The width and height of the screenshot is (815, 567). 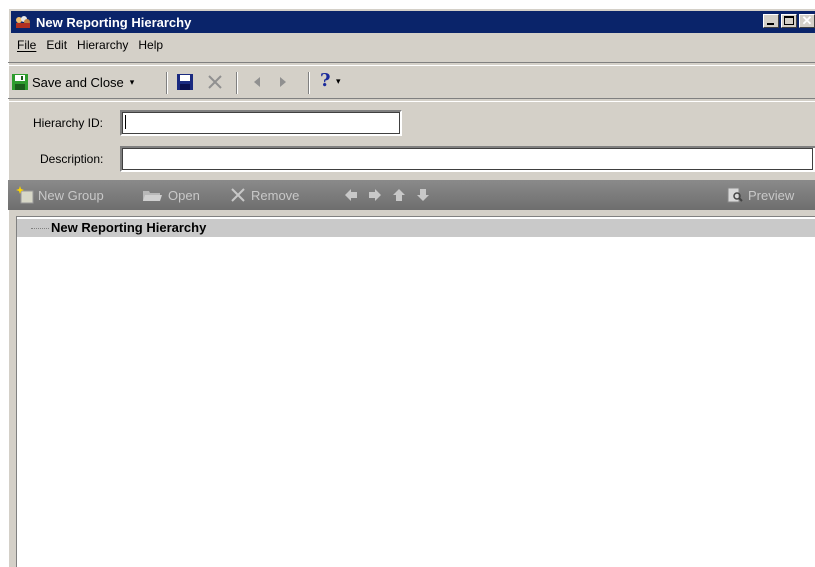 I want to click on menu-file: File, so click(x=26, y=45).